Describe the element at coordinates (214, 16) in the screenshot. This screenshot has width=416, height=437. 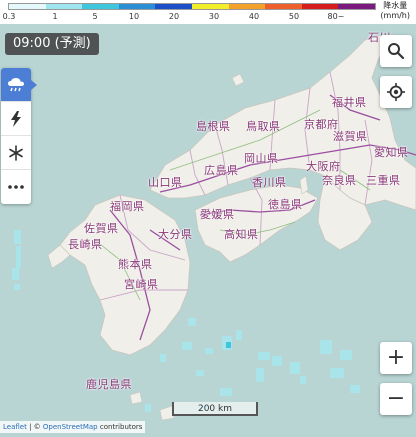
I see `legend-label: 30` at that location.